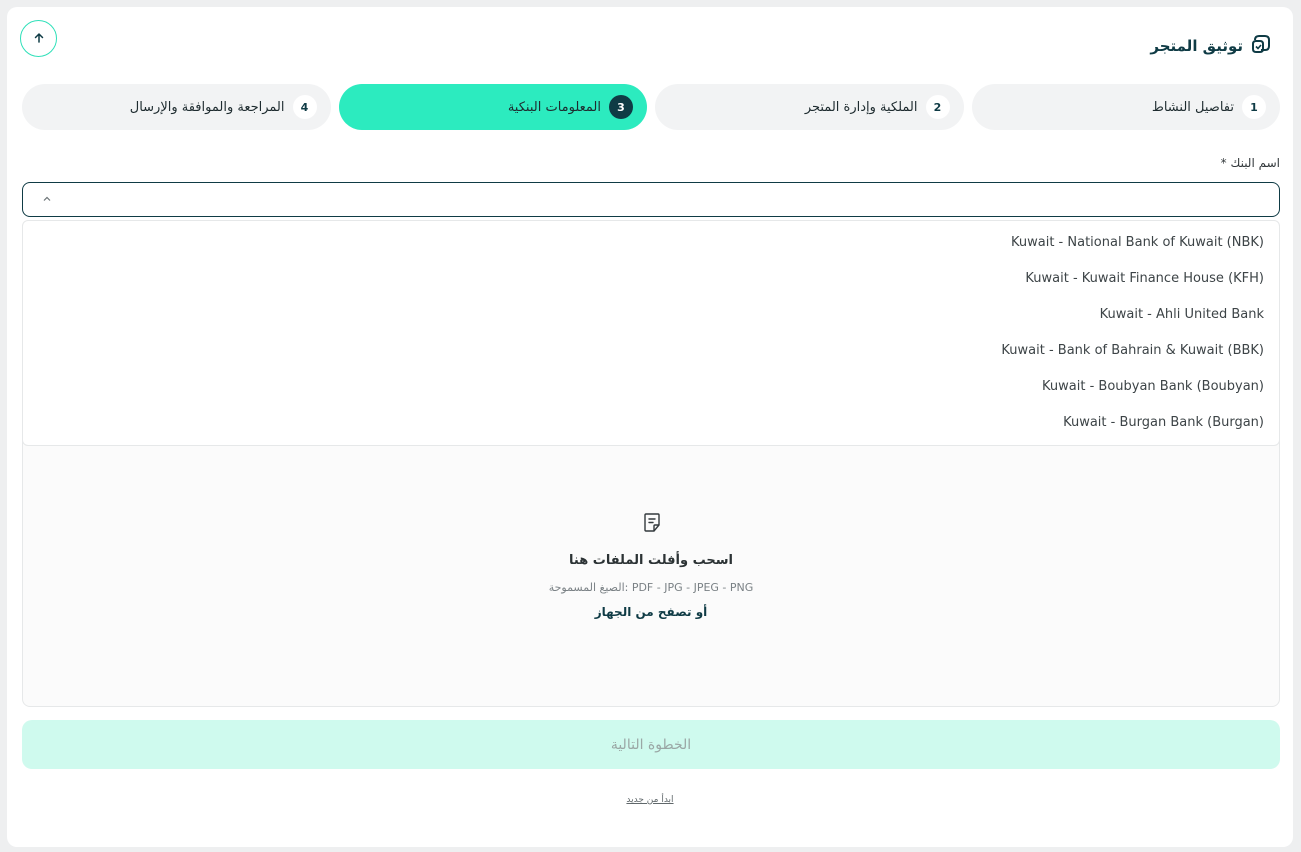 The width and height of the screenshot is (1301, 852). I want to click on bank-option: Kuwait - Ahli United Bank, so click(651, 317).